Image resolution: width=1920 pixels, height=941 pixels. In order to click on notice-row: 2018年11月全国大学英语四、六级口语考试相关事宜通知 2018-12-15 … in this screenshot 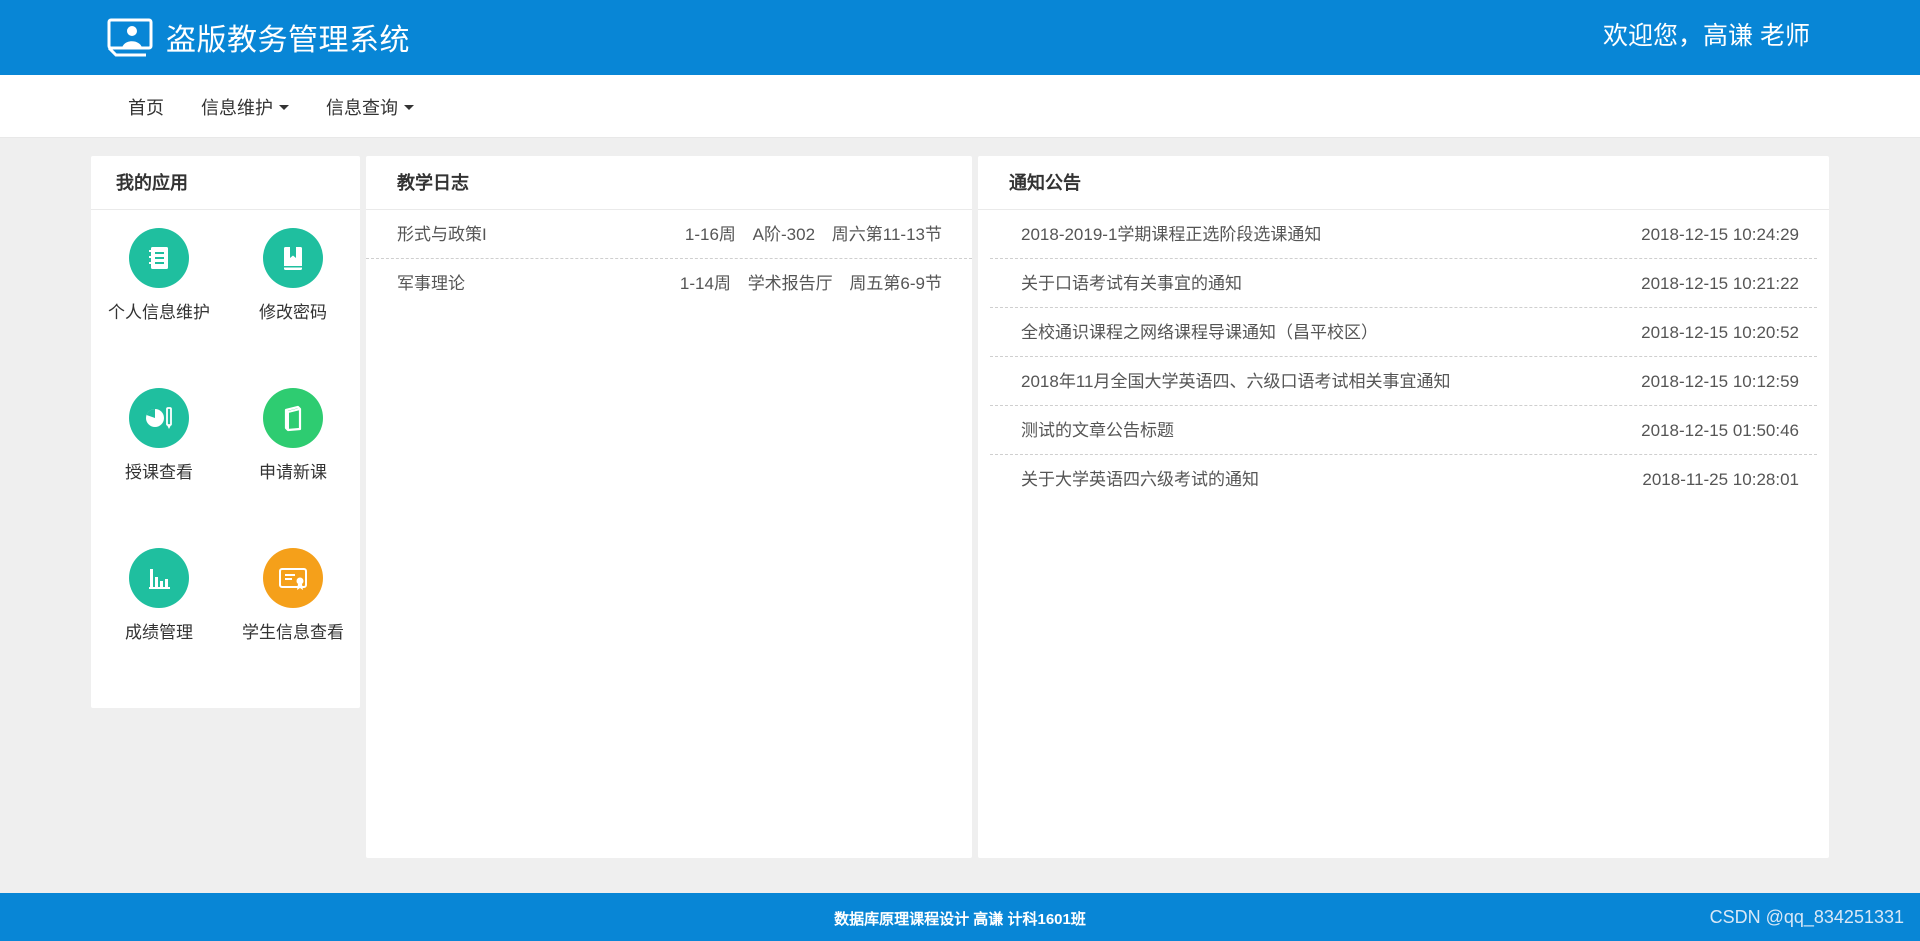, I will do `click(1403, 381)`.